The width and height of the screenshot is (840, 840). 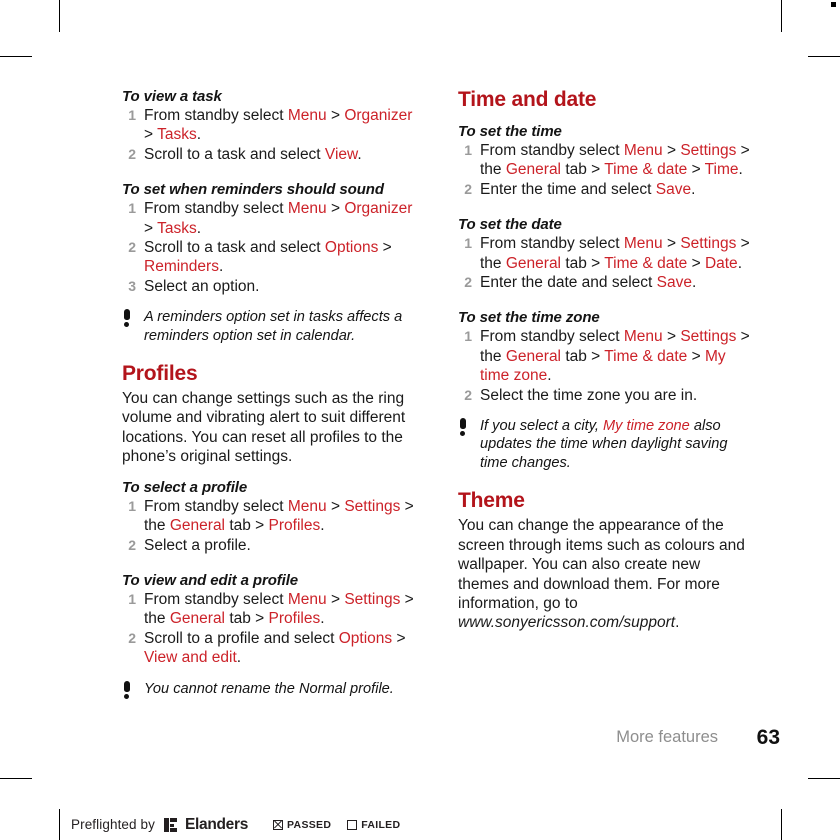 I want to click on note-rename-normal-profile: You cannot rename the Normal profile., so click(x=268, y=689).